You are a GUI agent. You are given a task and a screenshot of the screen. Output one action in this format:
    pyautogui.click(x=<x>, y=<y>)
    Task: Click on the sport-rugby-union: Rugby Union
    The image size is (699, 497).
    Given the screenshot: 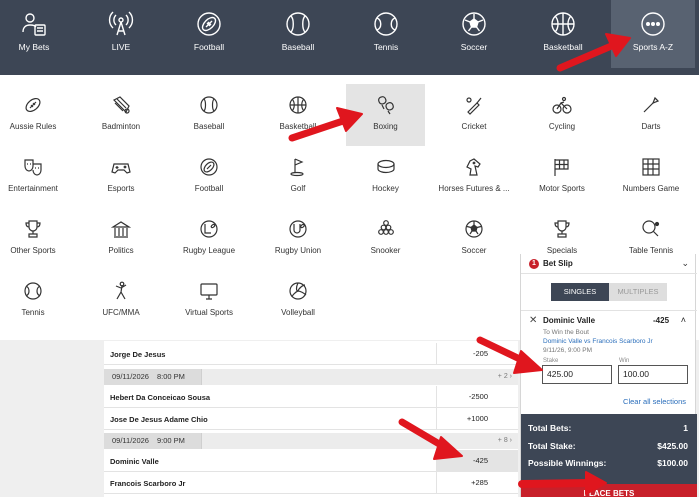 What is the action you would take?
    pyautogui.click(x=298, y=239)
    